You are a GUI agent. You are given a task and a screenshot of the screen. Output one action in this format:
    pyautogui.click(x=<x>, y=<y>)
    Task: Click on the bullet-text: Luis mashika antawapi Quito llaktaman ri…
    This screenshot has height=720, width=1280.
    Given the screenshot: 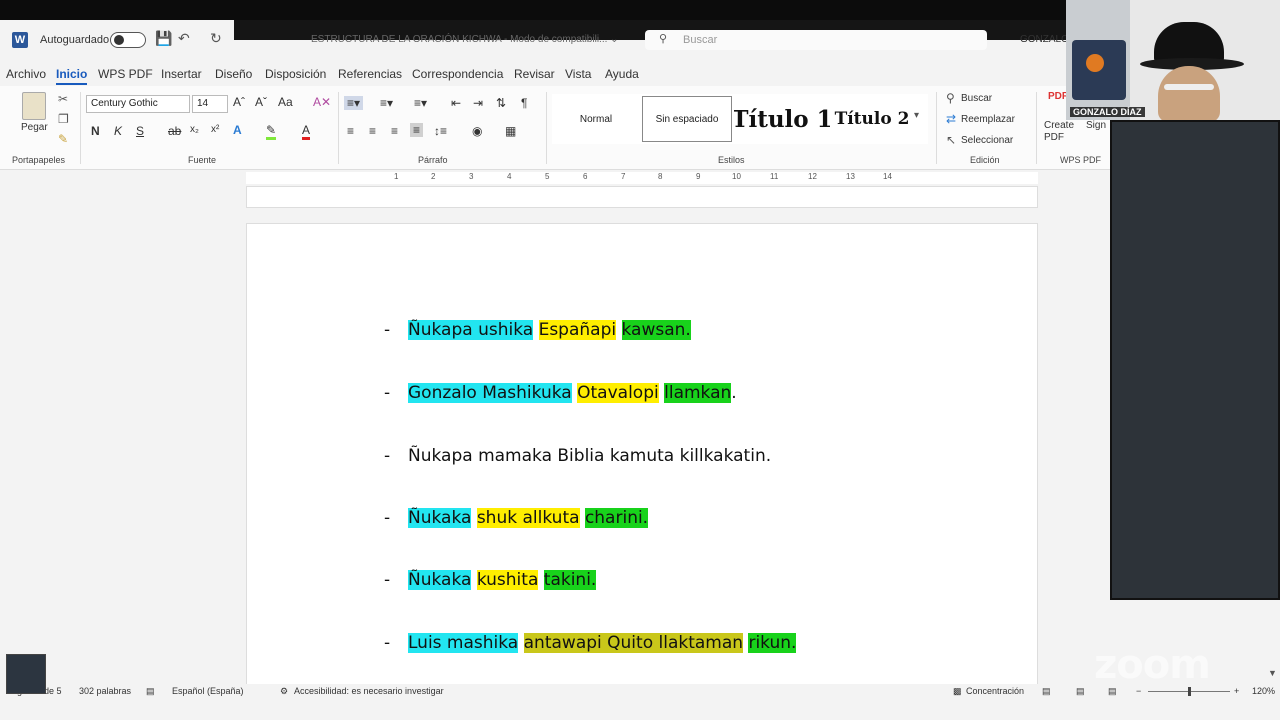 What is the action you would take?
    pyautogui.click(x=602, y=643)
    